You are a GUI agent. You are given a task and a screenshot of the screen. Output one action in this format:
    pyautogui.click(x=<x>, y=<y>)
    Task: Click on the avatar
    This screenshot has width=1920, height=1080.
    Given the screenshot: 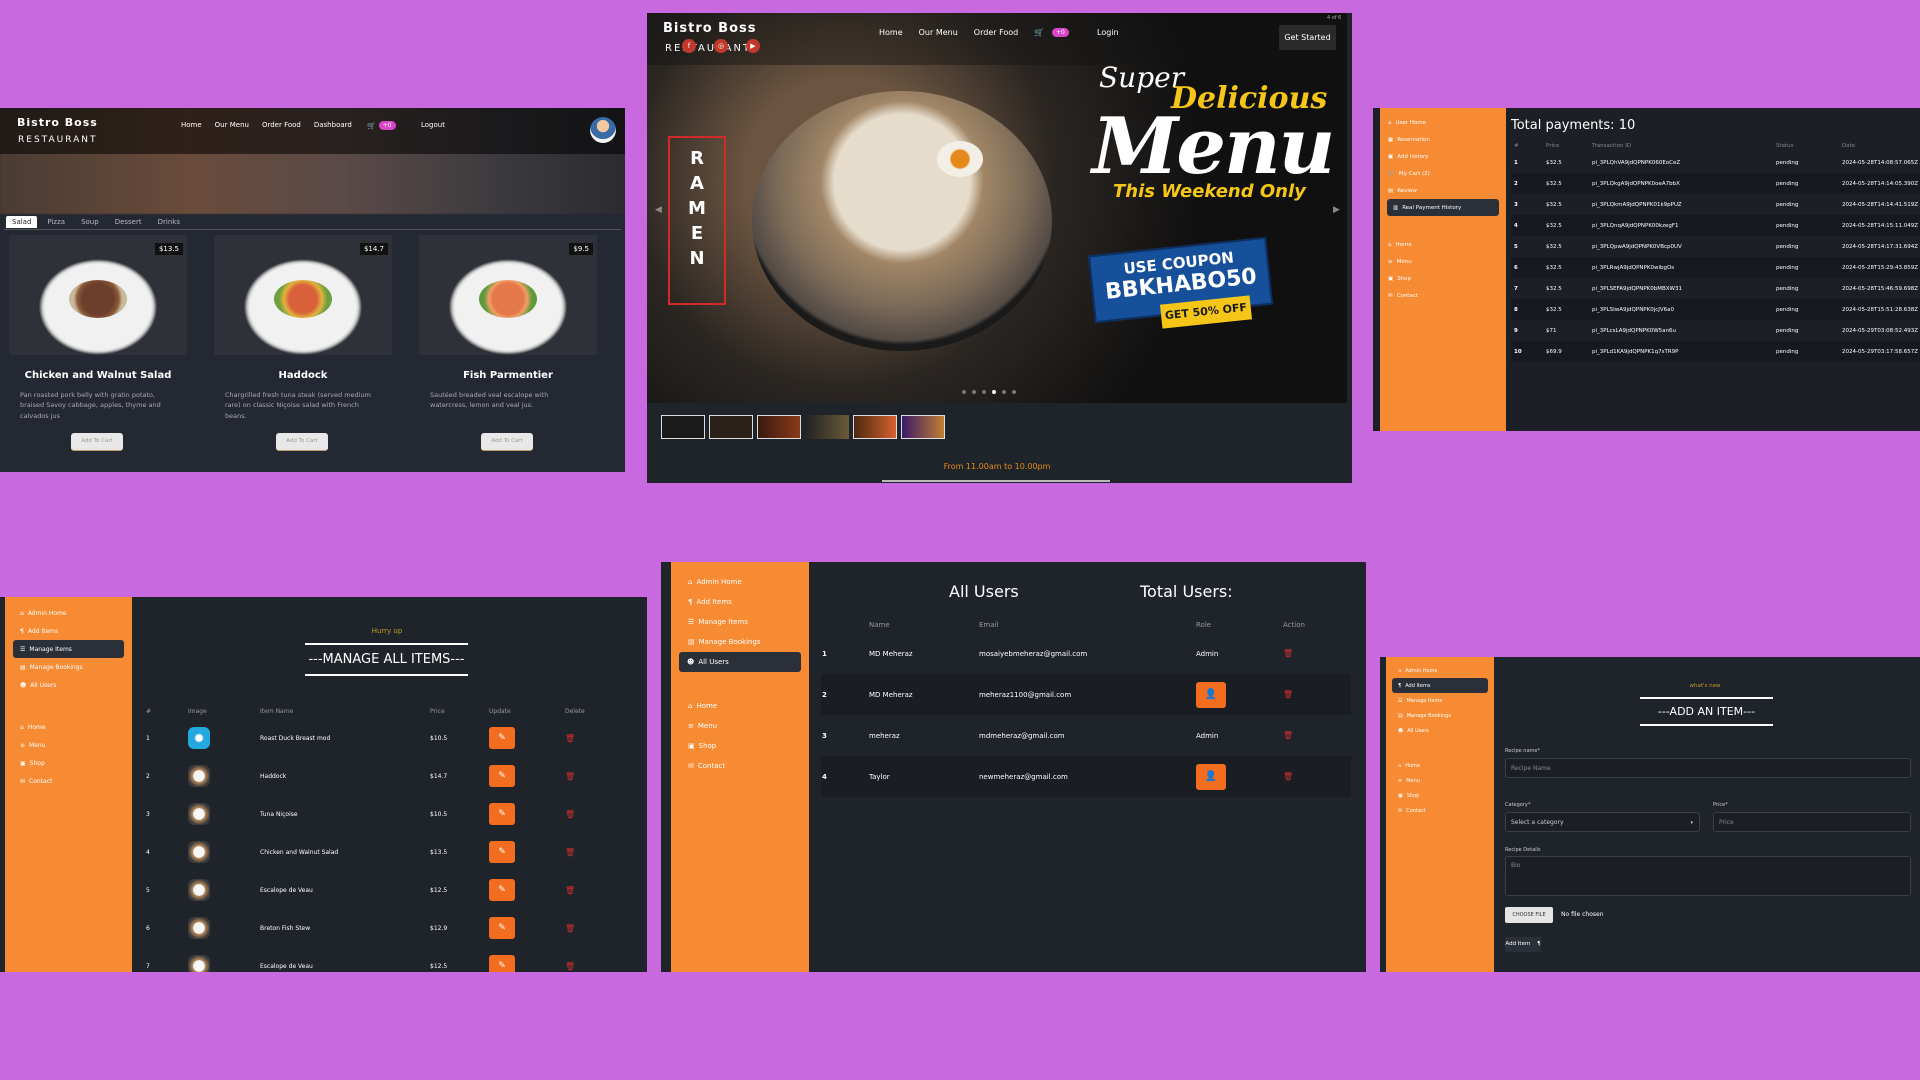 What is the action you would take?
    pyautogui.click(x=603, y=130)
    